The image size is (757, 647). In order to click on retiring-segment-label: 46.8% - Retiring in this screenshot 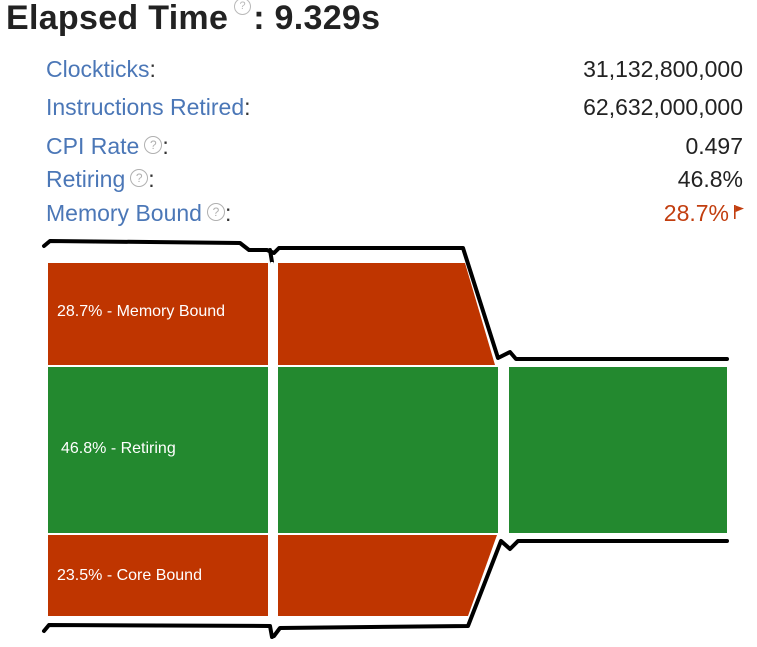, I will do `click(118, 448)`.